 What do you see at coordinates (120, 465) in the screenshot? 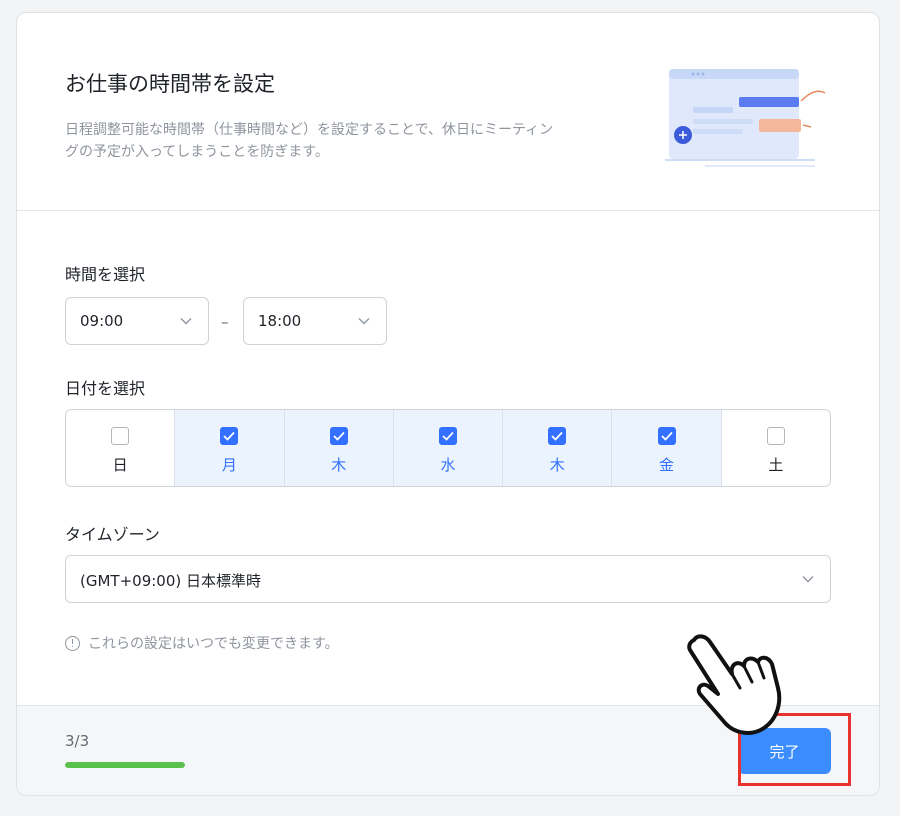
I see `day-label: 日` at bounding box center [120, 465].